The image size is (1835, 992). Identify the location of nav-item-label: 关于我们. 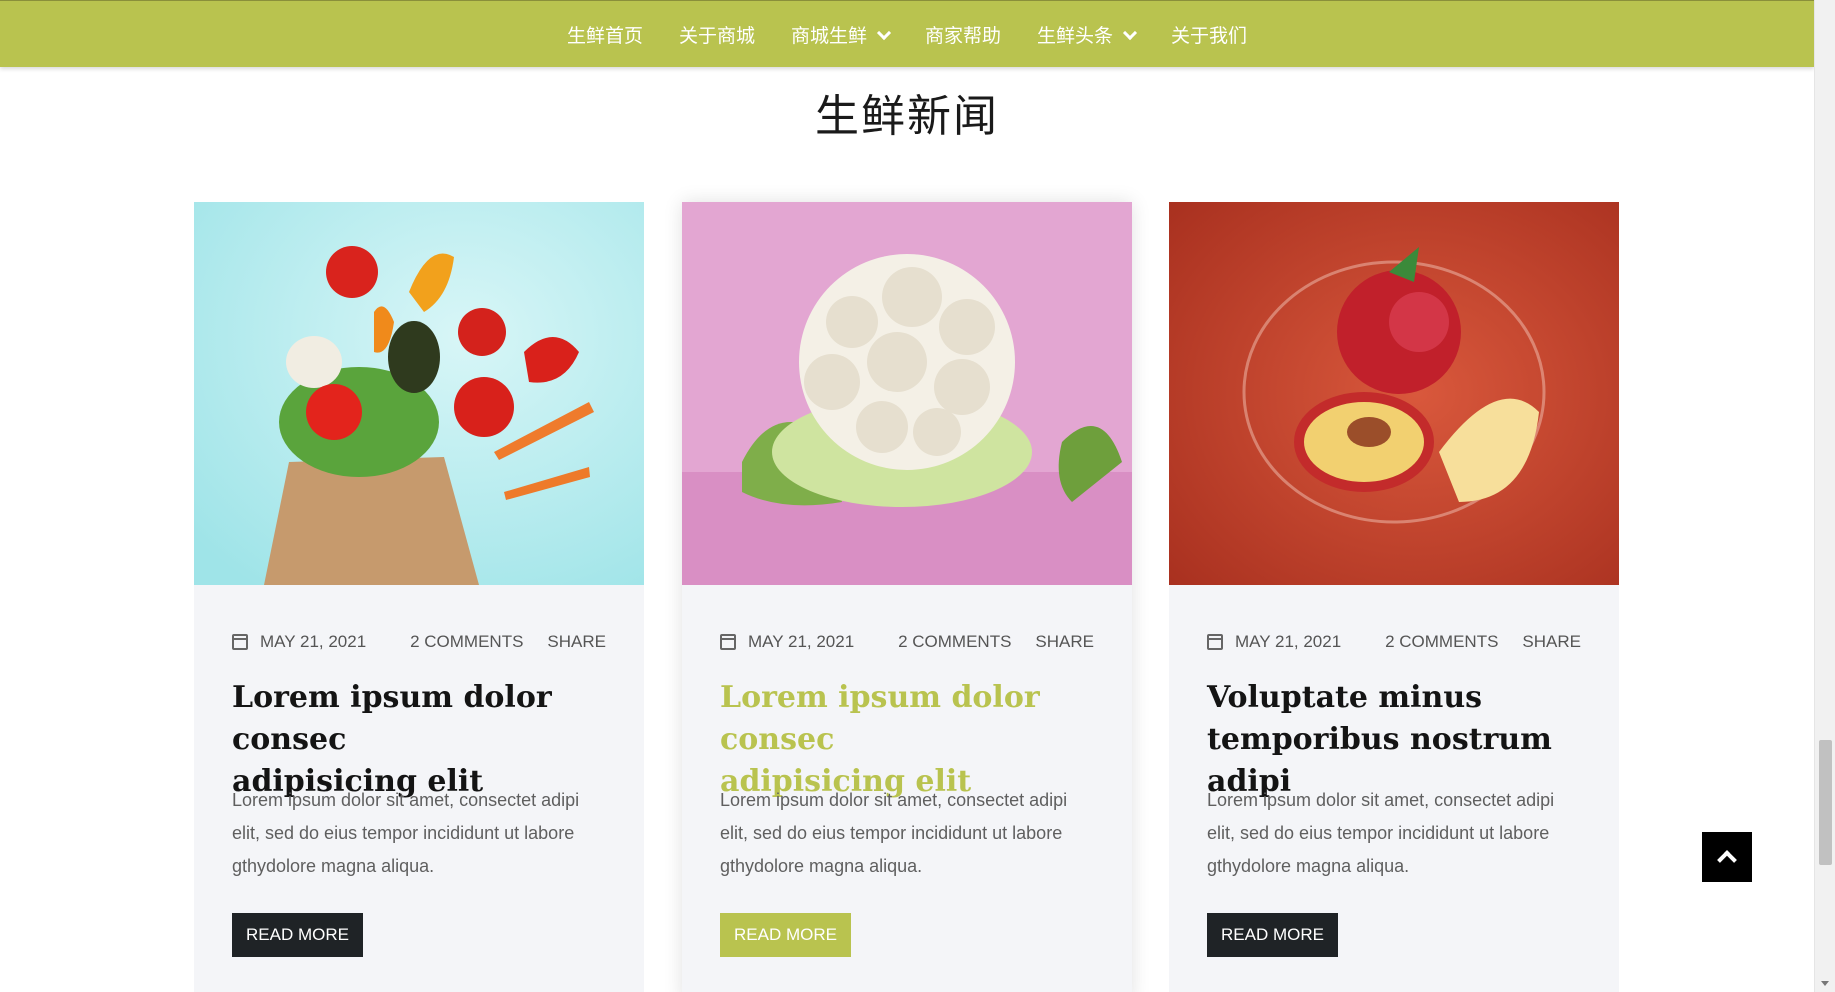
(1209, 36).